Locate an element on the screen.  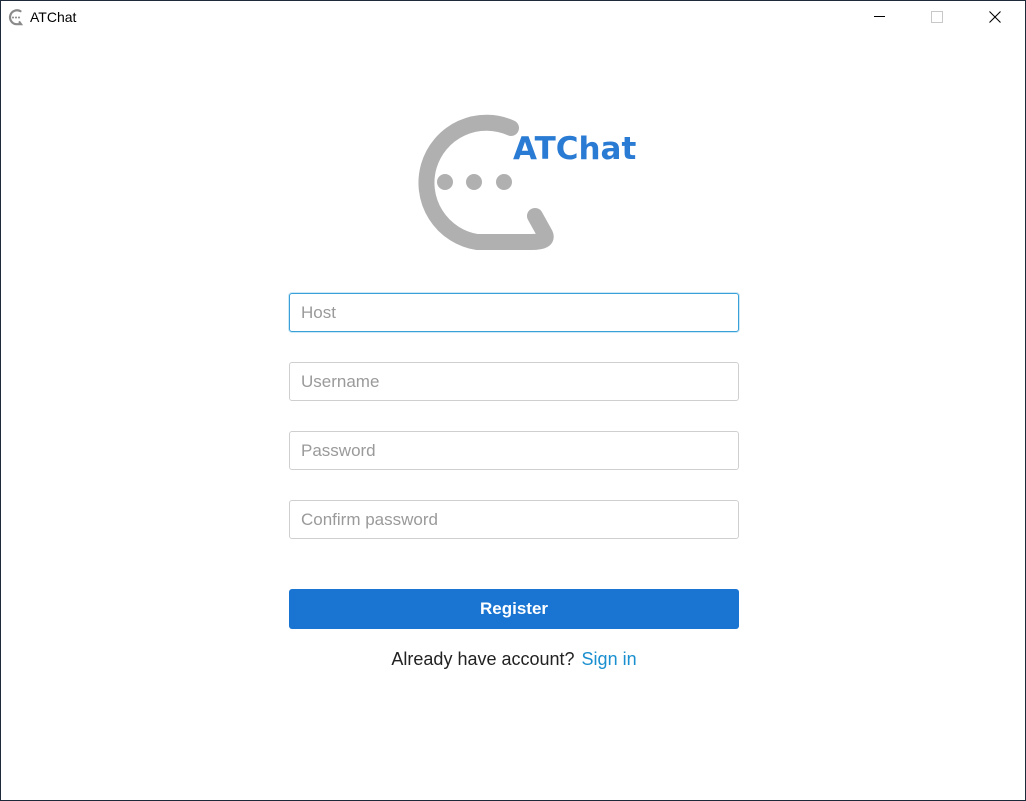
sign-in-prompt-text: Already have account? is located at coordinates (483, 659).